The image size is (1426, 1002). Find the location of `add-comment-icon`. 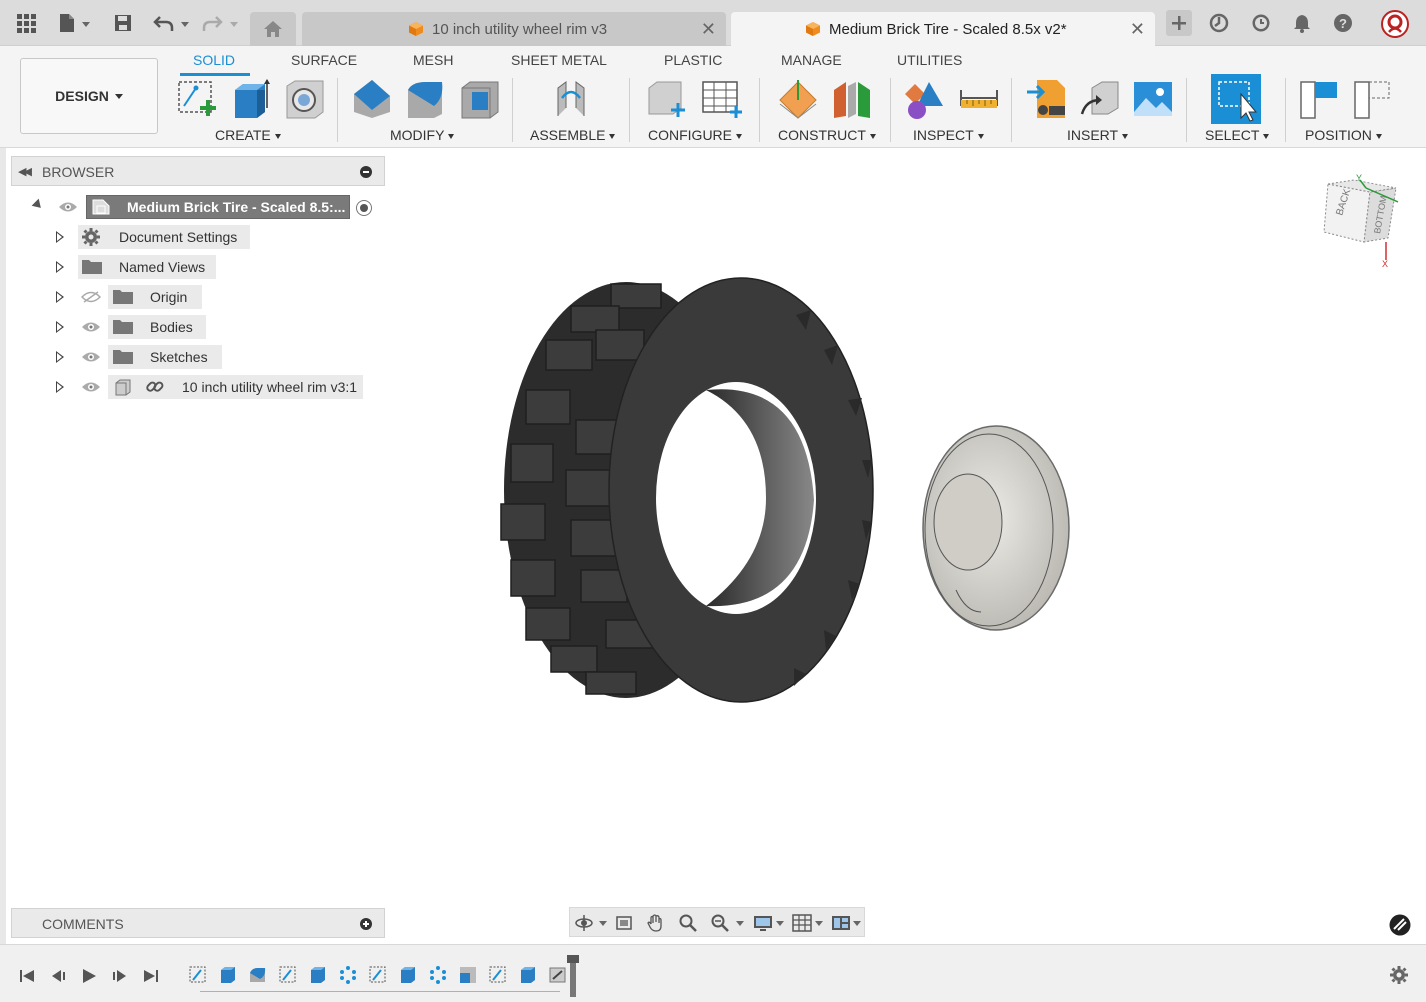

add-comment-icon is located at coordinates (366, 924).